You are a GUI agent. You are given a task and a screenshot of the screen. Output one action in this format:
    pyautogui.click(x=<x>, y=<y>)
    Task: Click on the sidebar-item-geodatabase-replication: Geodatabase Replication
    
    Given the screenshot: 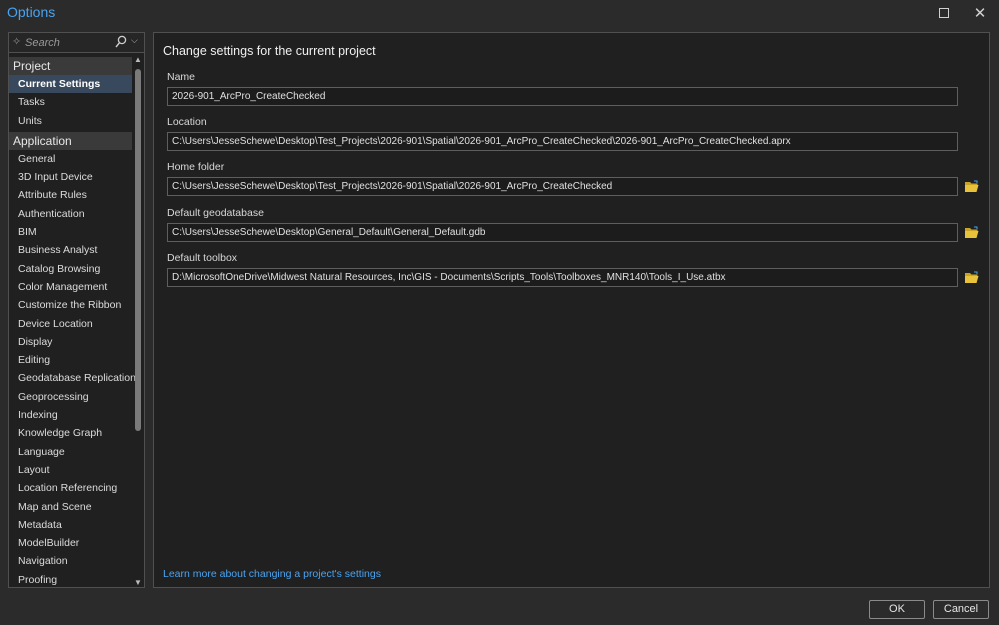 What is the action you would take?
    pyautogui.click(x=72, y=378)
    